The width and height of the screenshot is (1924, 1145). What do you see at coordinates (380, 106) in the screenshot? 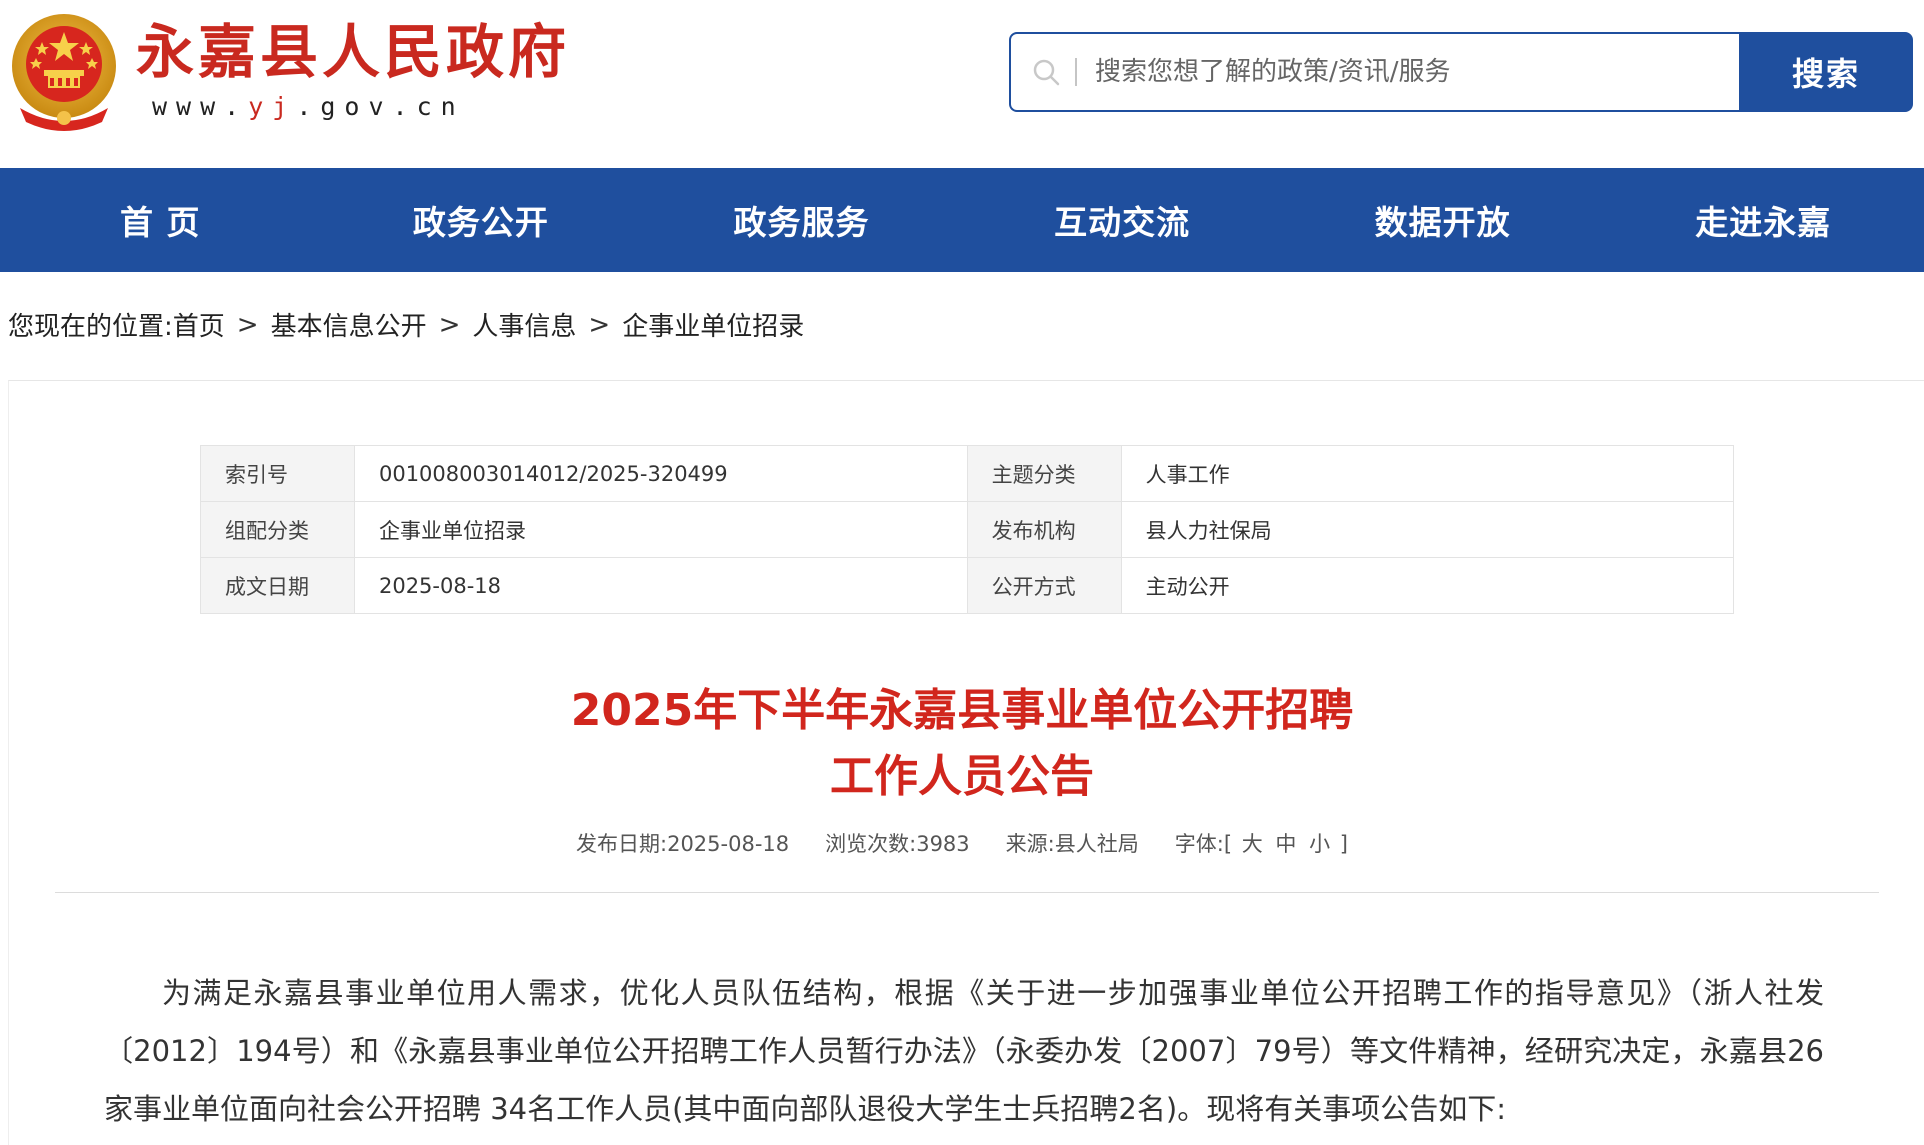
I see `site-url-suffix: .gov.cn` at bounding box center [380, 106].